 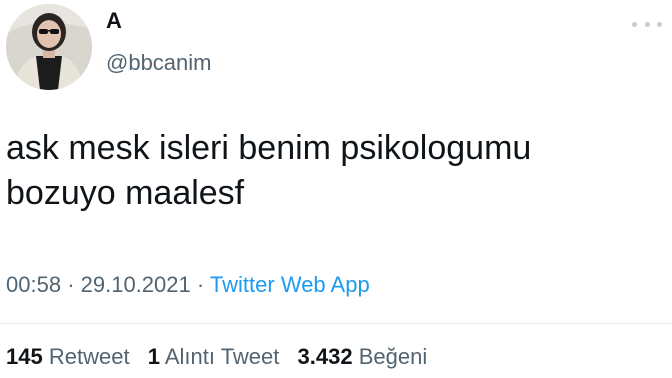 I want to click on tweet-source-link: Twitter Web App, so click(x=290, y=284).